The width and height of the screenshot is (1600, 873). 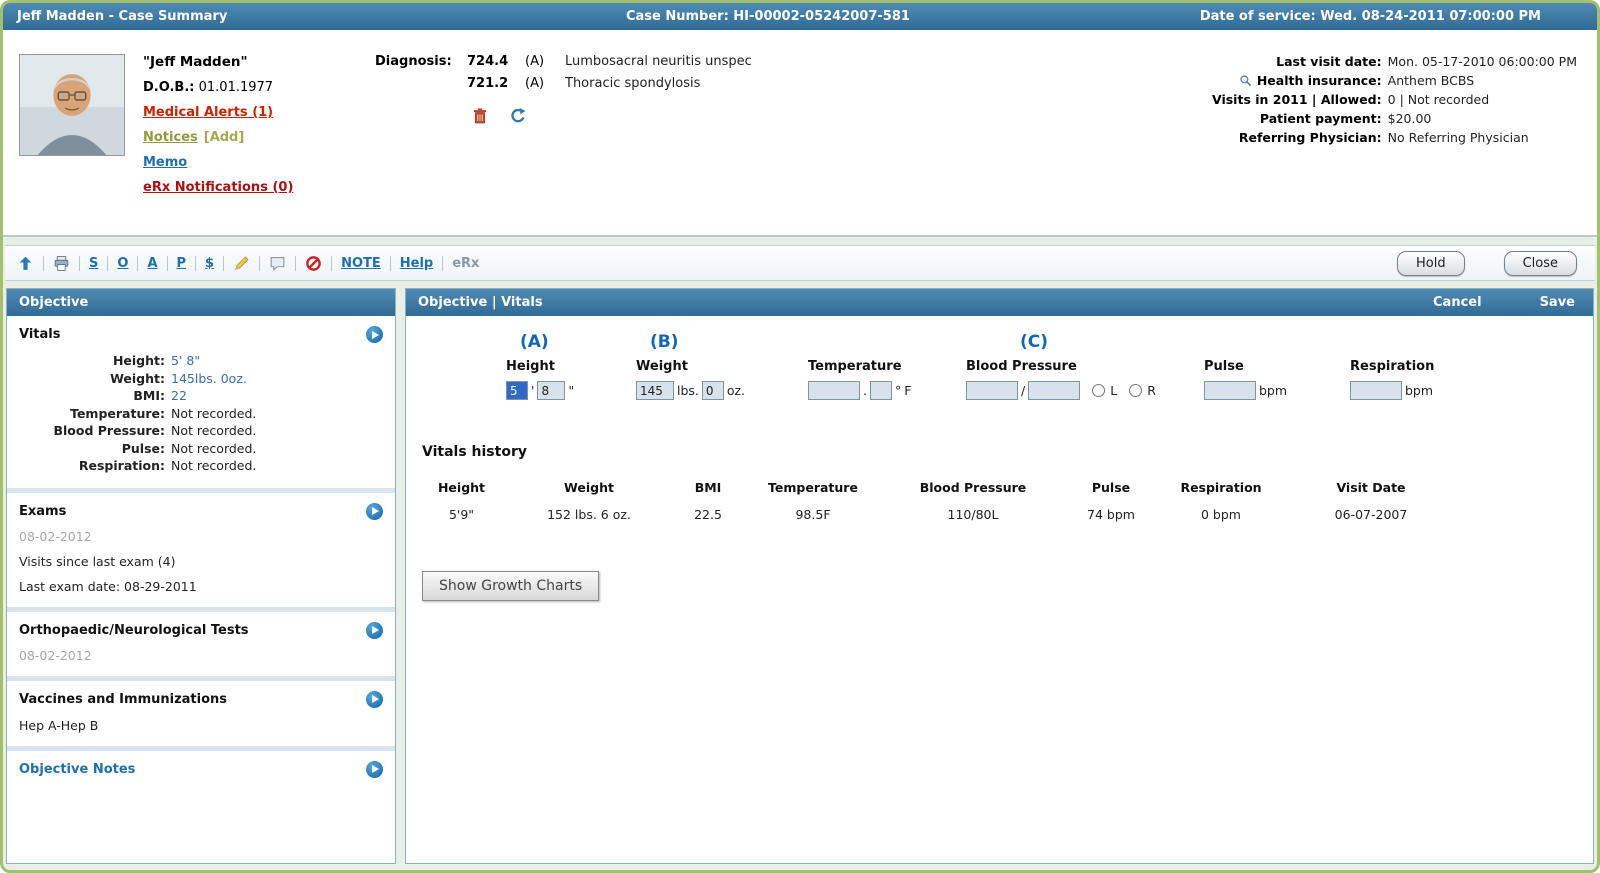 I want to click on save-link: Save, so click(x=1557, y=302).